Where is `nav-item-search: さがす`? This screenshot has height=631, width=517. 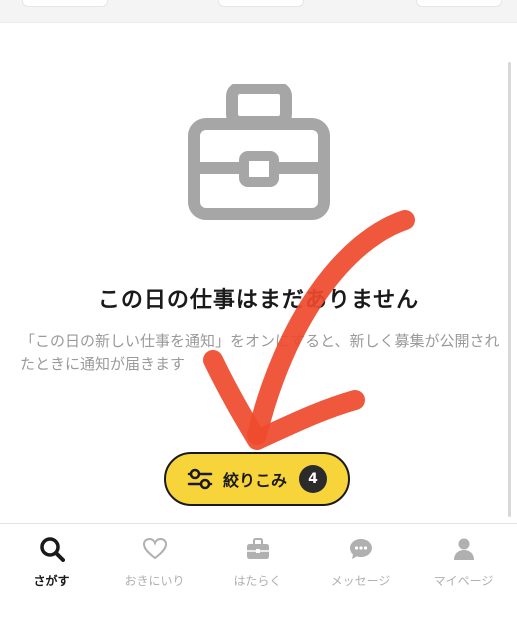
nav-item-search: さがす is located at coordinates (51, 566).